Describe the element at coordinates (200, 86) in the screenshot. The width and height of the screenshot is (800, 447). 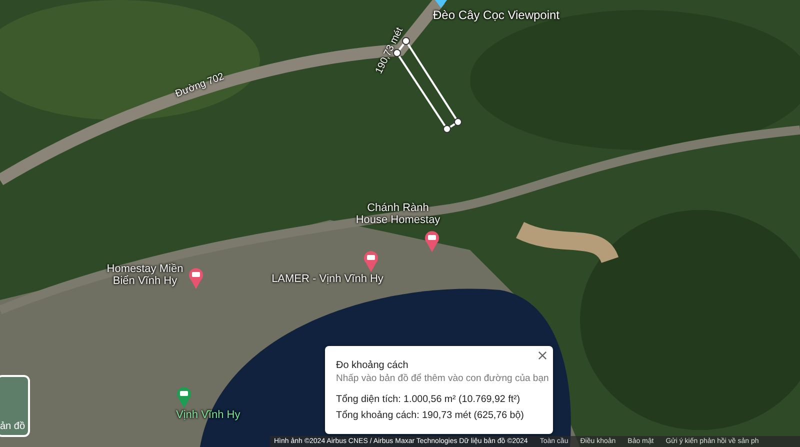
I see `road-label: Đường 702` at that location.